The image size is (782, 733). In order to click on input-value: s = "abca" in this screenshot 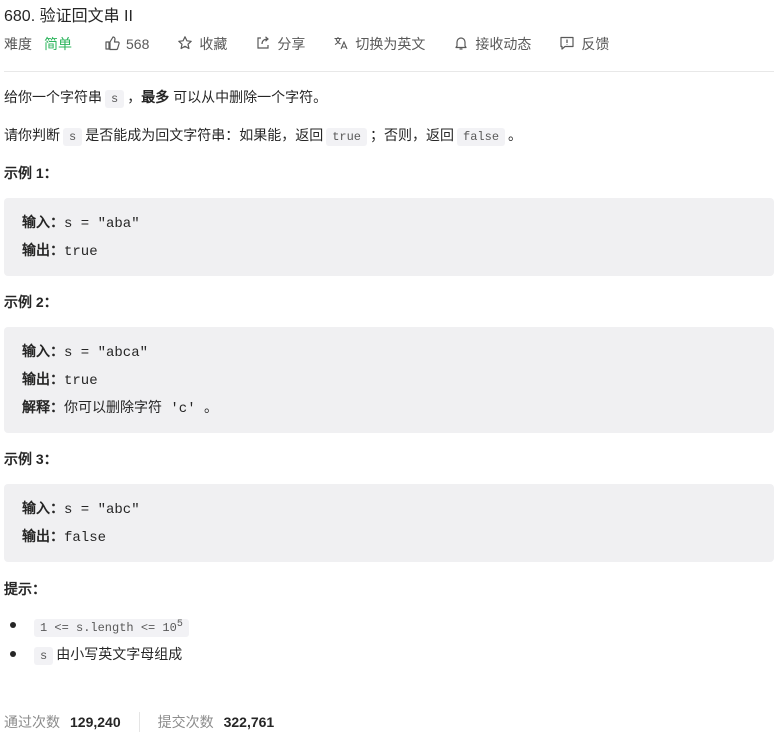, I will do `click(106, 353)`.